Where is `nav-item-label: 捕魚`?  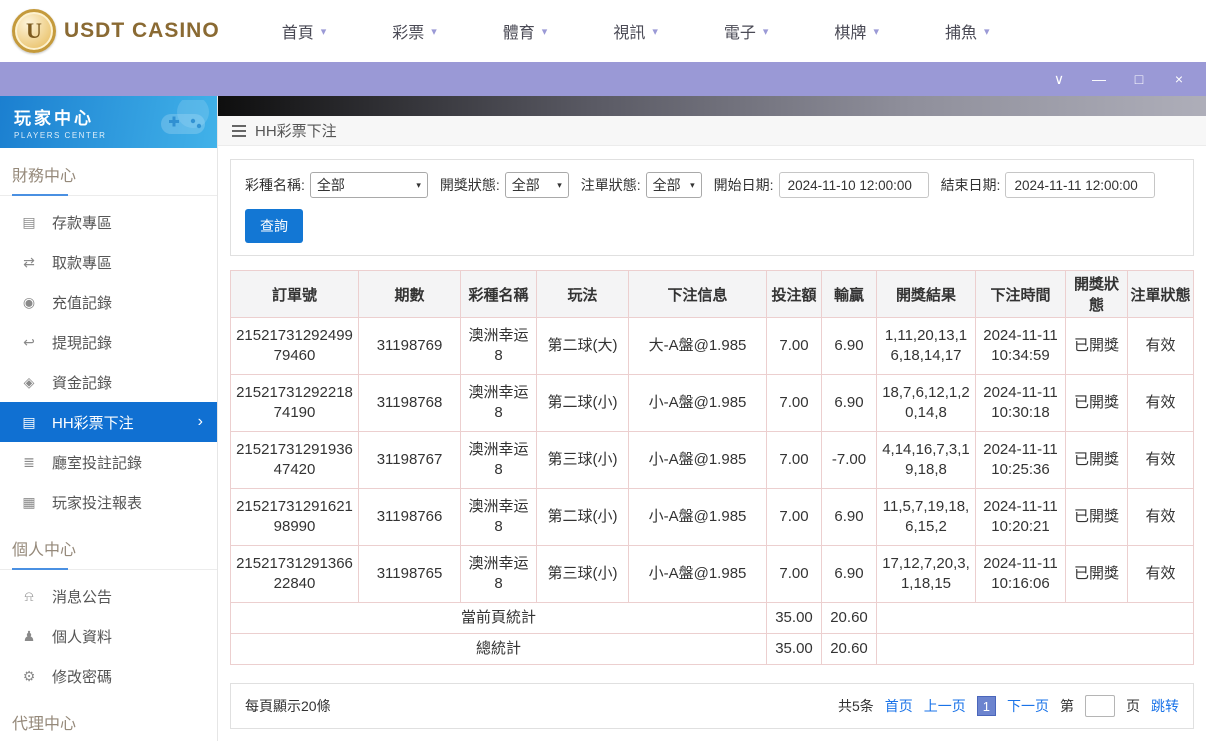
nav-item-label: 捕魚 is located at coordinates (960, 33).